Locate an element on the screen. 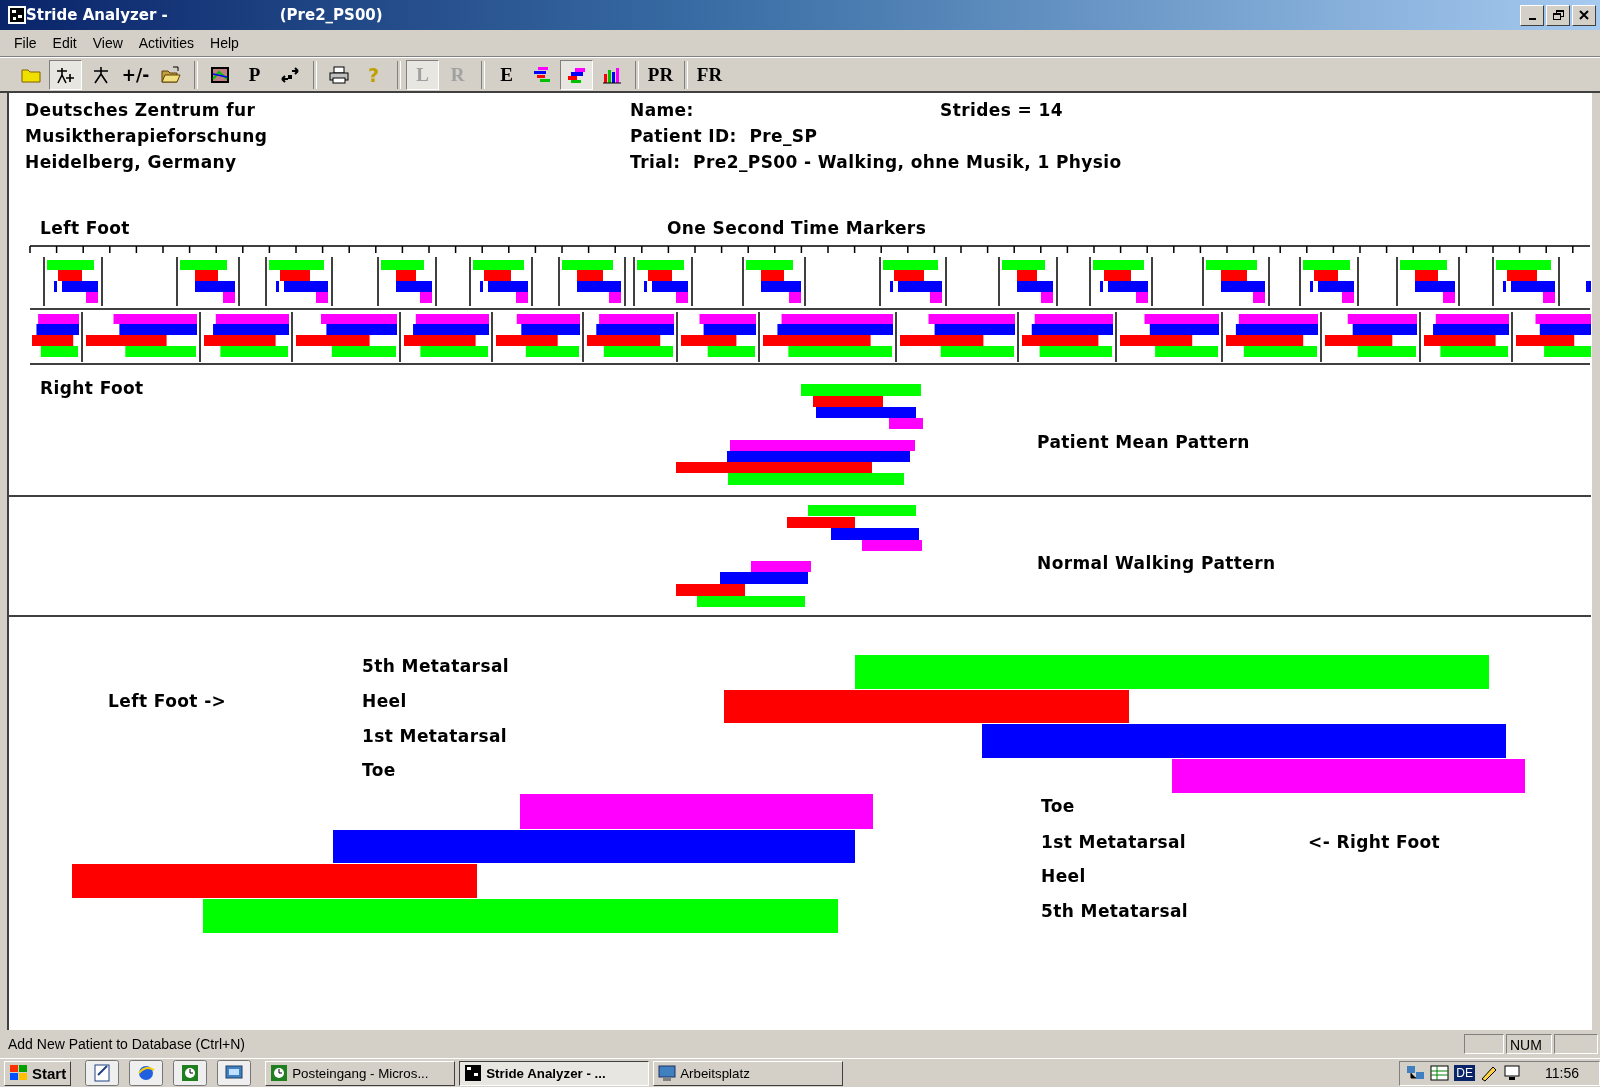  close-icon is located at coordinates (1584, 15).